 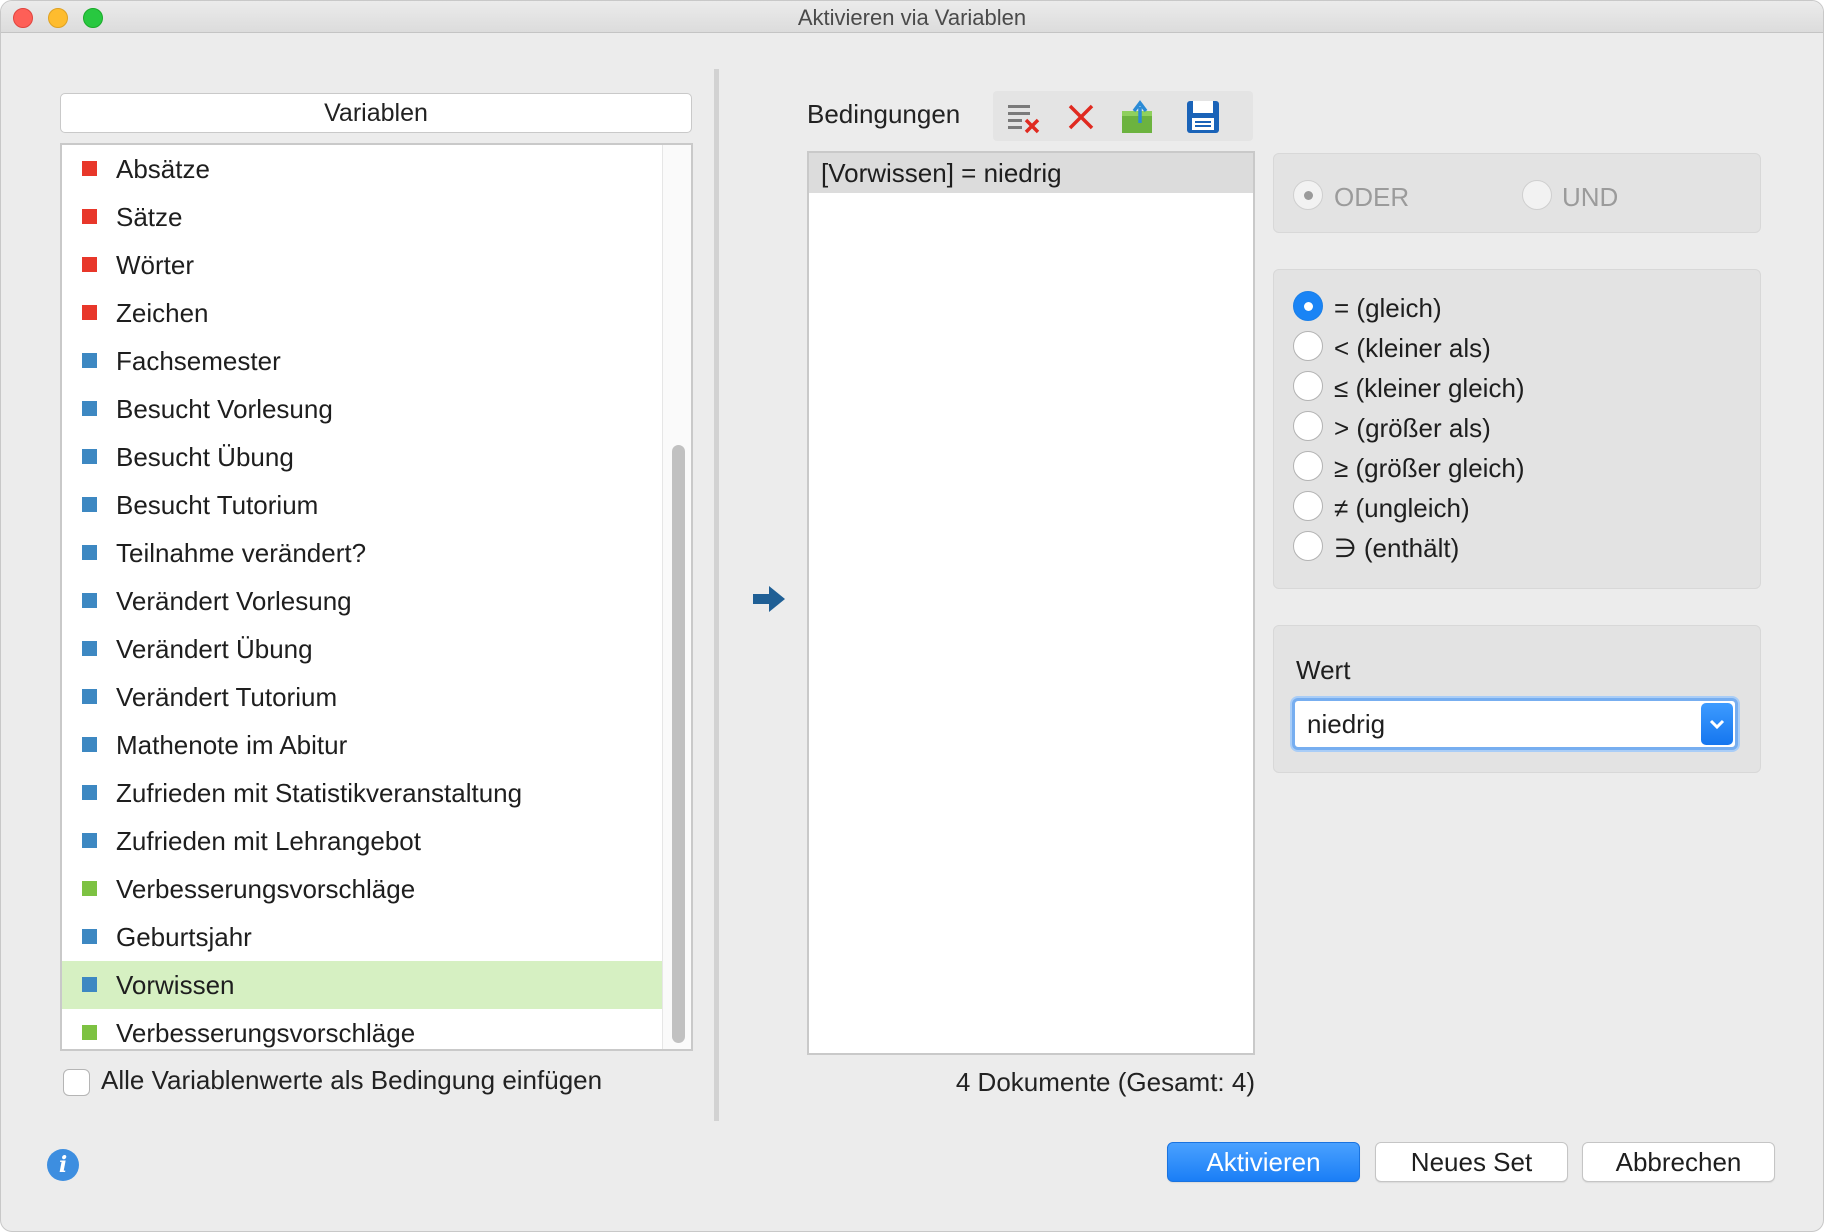 I want to click on variable-label: Fachsemester, so click(x=198, y=361).